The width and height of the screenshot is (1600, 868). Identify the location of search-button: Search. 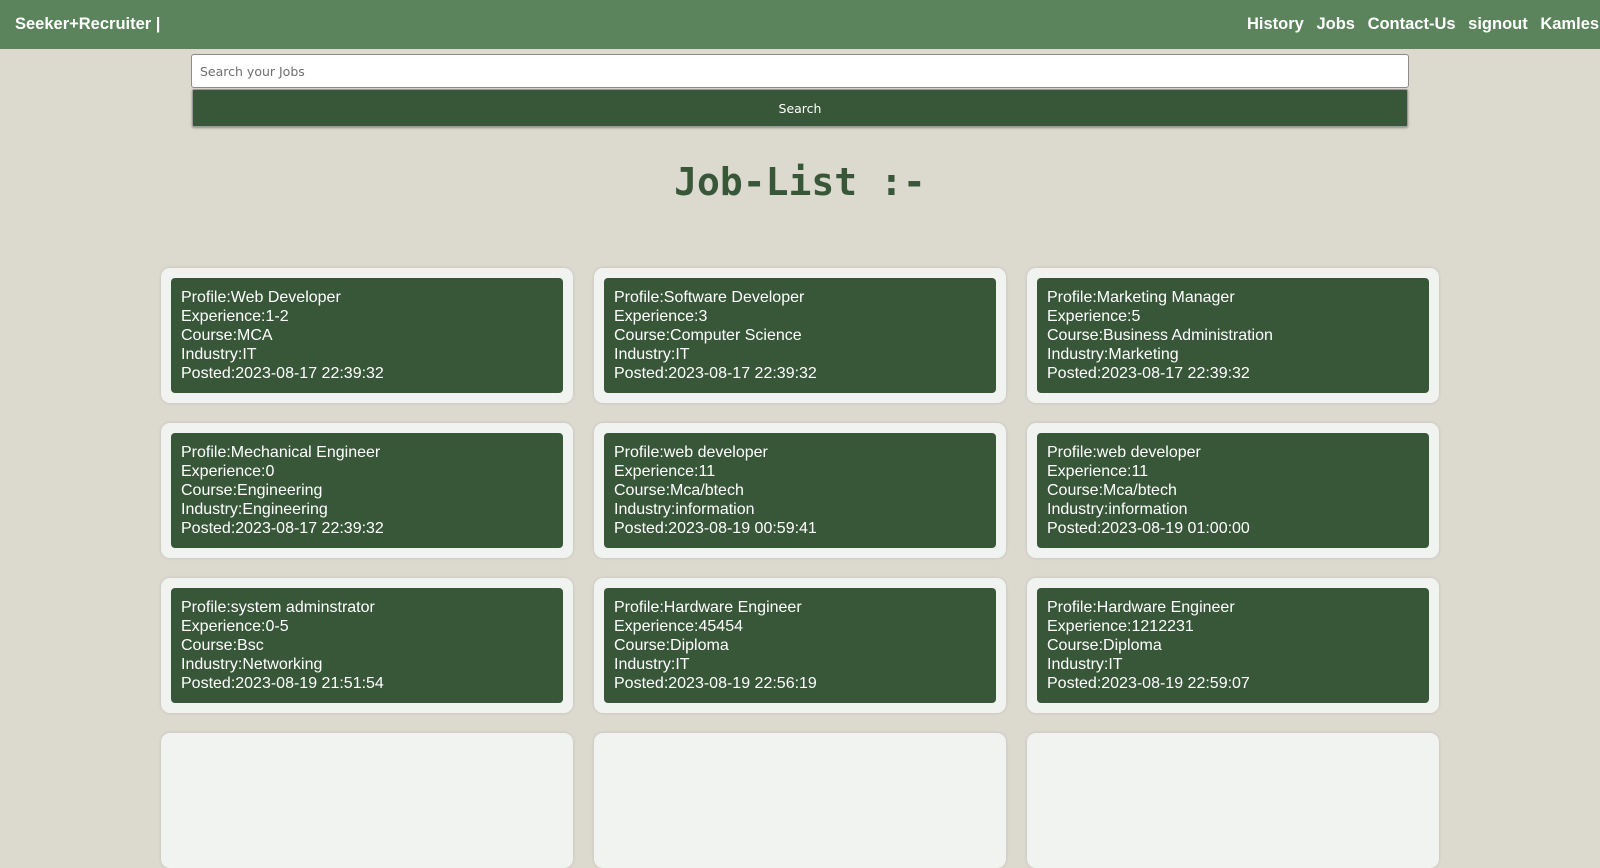
(800, 108).